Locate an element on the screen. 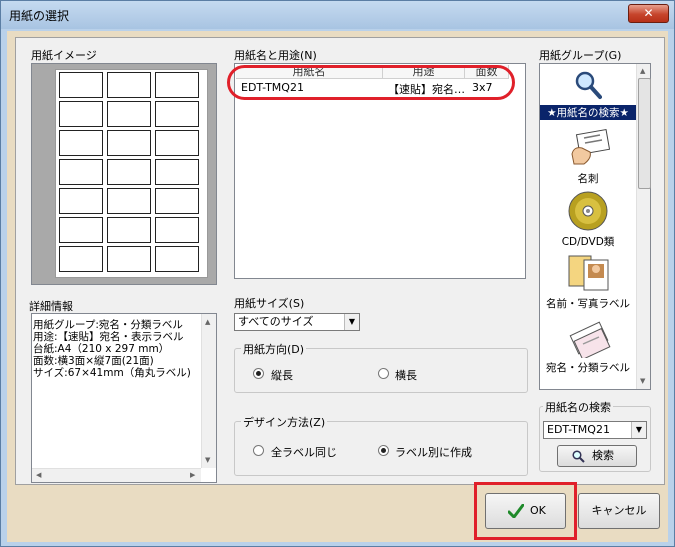  column-header-usage: 用途 is located at coordinates (424, 72).